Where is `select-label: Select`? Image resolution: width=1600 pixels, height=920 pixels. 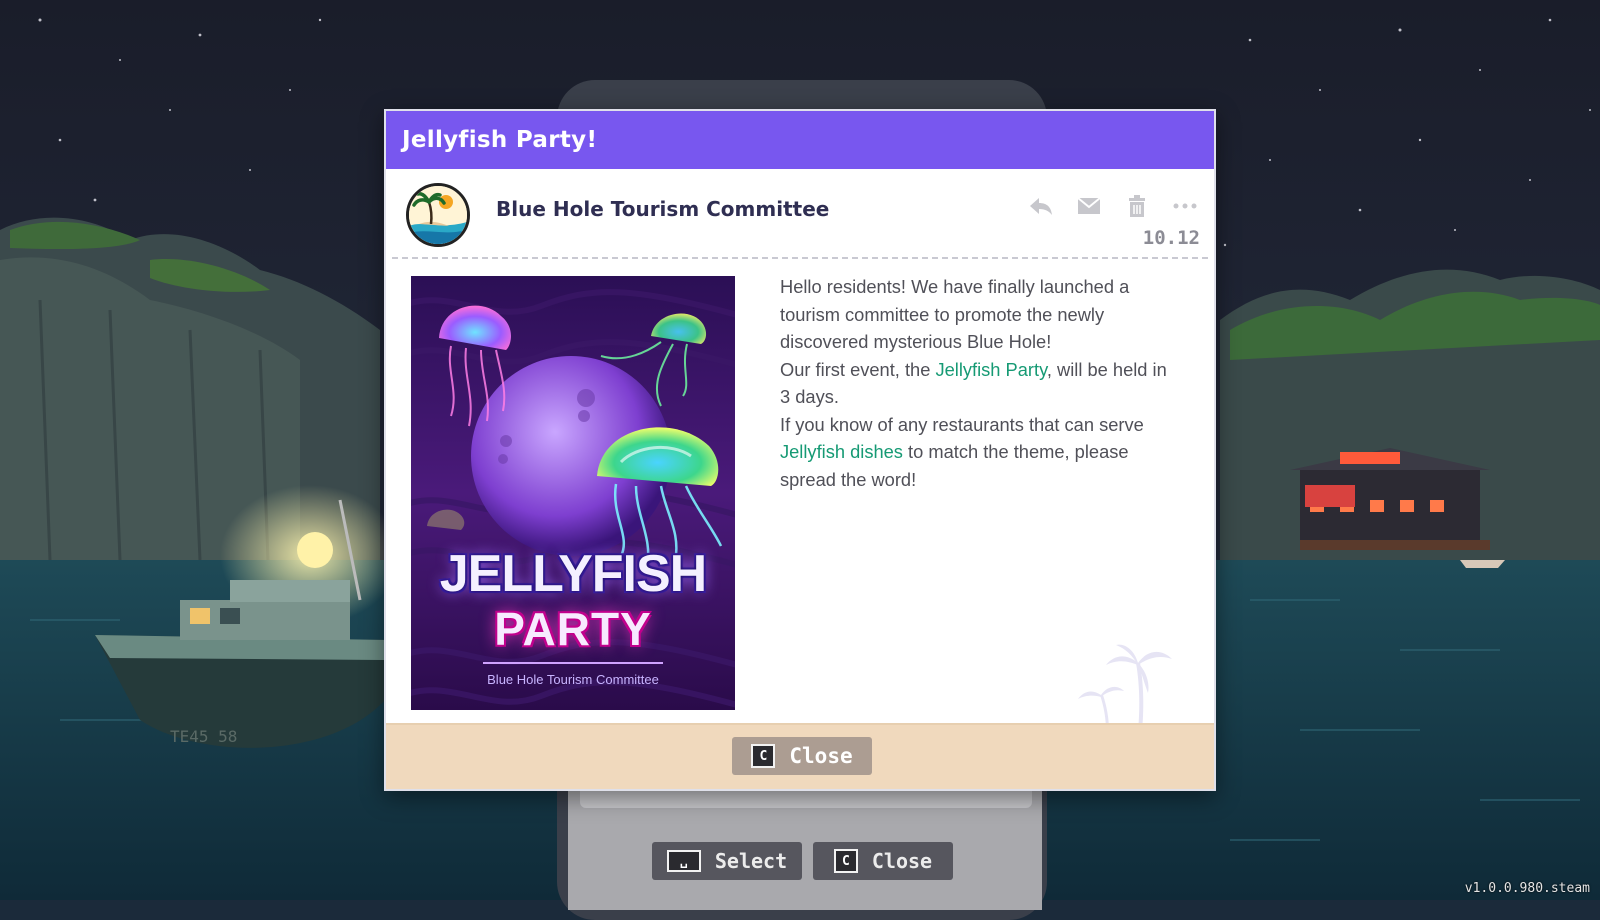
select-label: Select is located at coordinates (751, 861).